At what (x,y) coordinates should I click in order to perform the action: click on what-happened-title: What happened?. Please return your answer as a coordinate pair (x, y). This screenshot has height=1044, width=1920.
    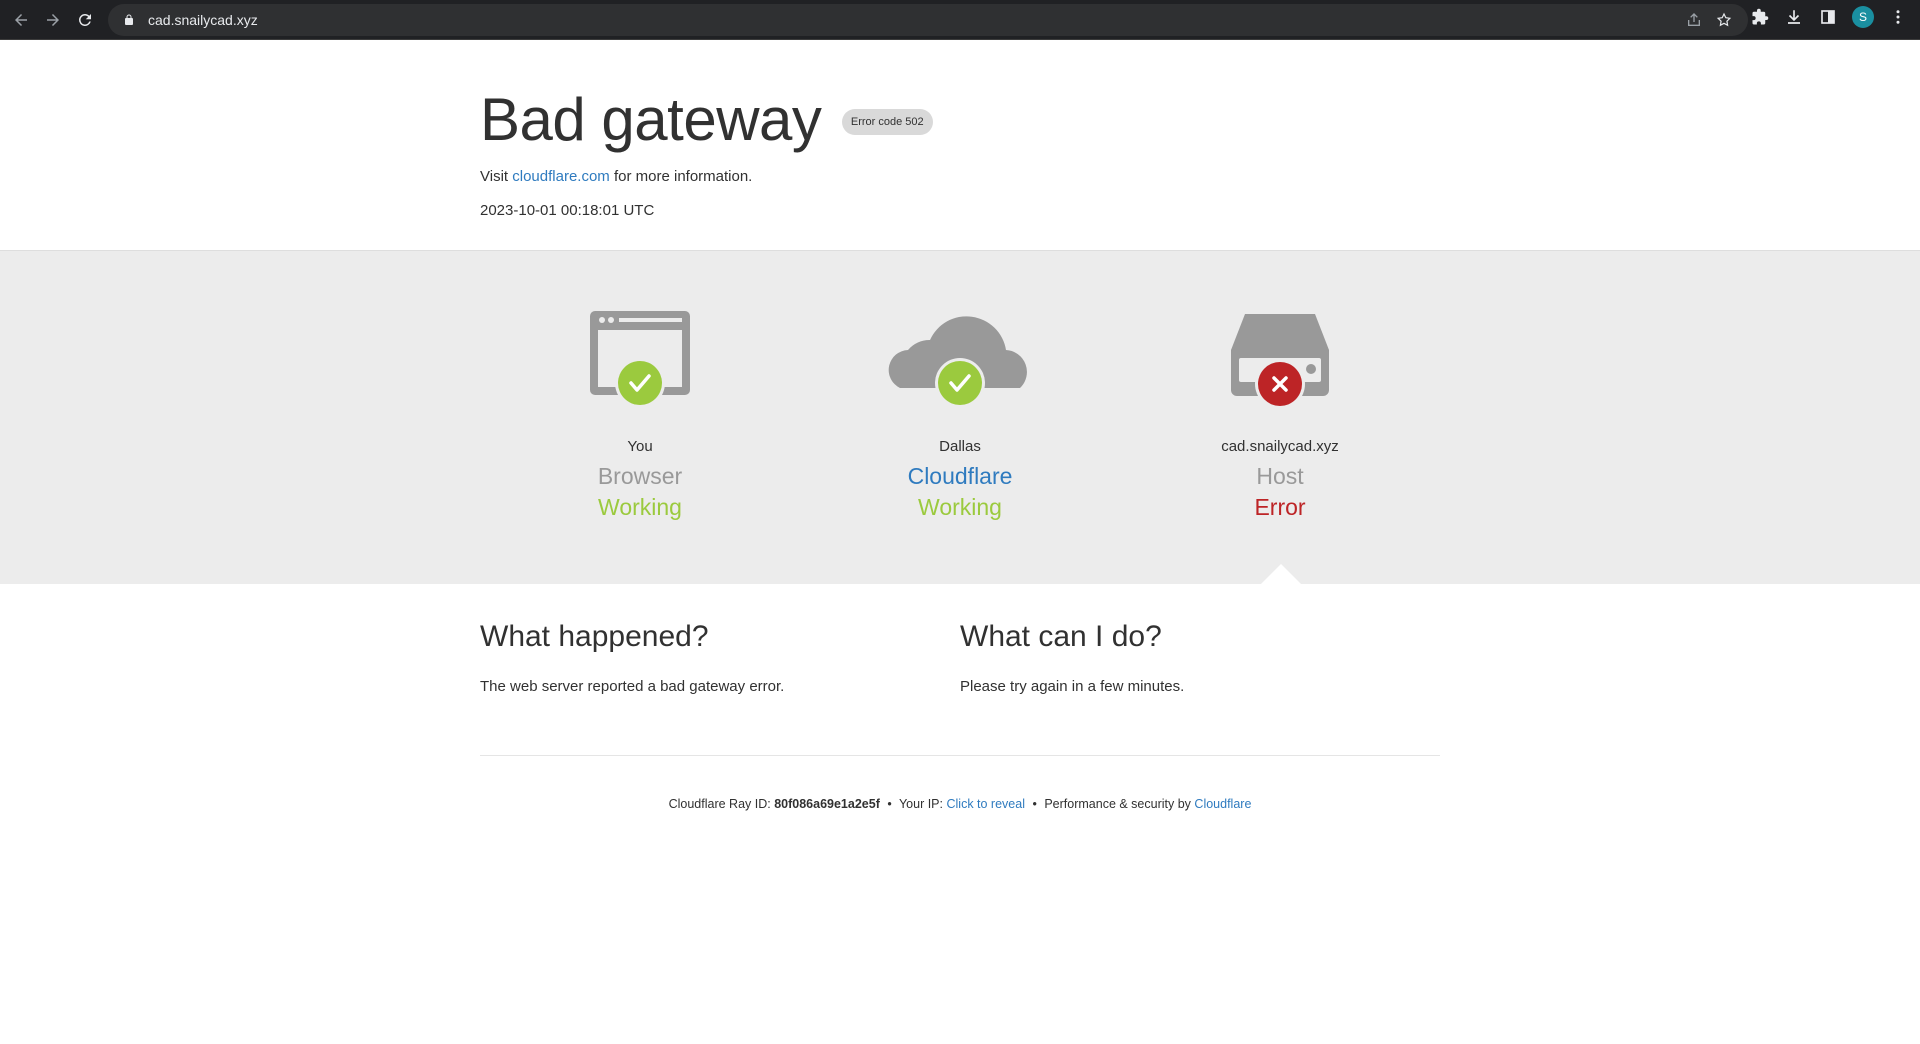
    Looking at the image, I should click on (594, 636).